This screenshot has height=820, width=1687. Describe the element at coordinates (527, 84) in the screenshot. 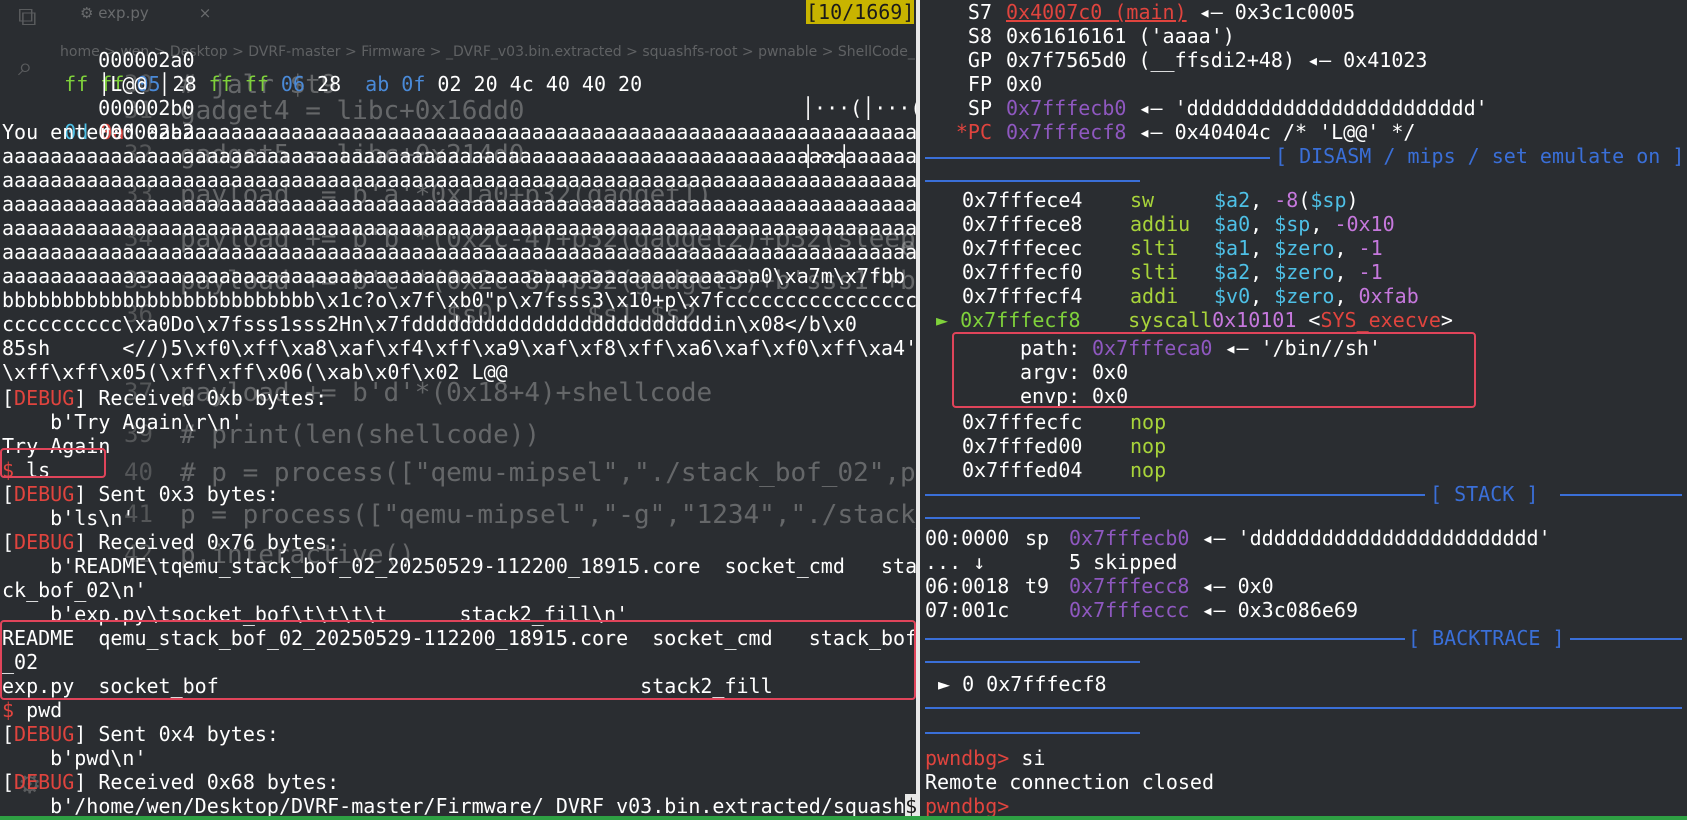

I see `hex-byte: 4c` at that location.